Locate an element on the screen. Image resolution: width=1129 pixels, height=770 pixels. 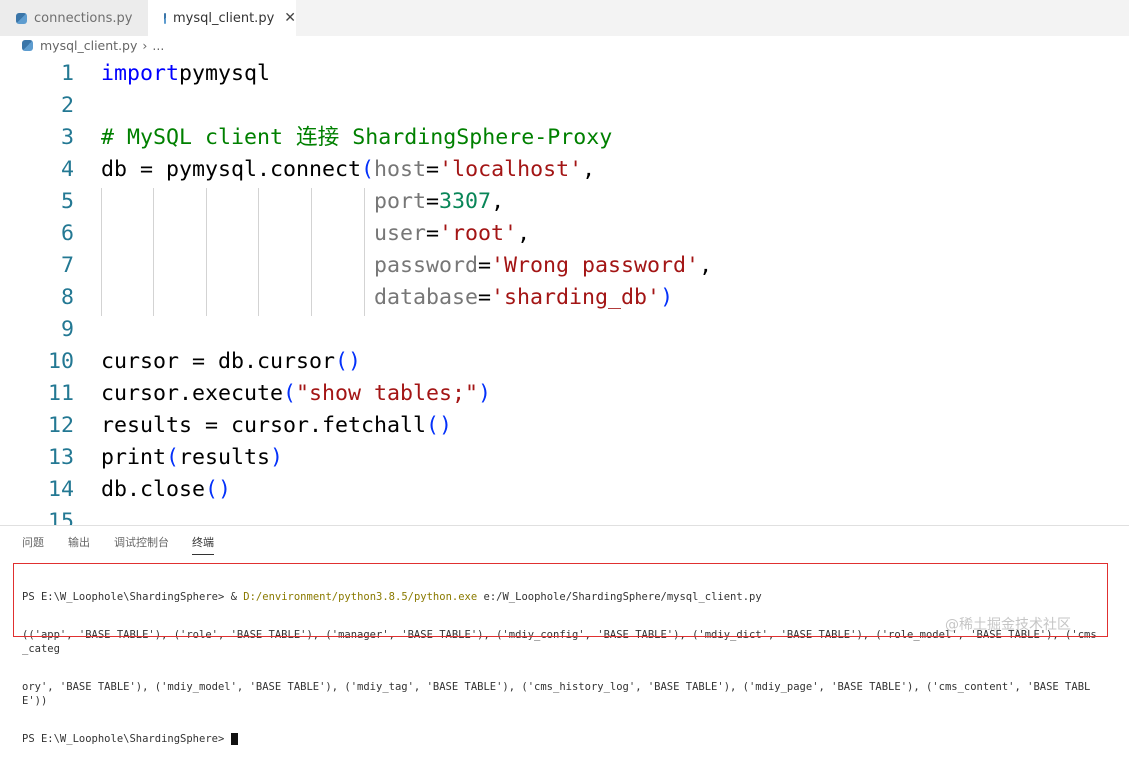
tab-connections-py: connections.py is located at coordinates (74, 18).